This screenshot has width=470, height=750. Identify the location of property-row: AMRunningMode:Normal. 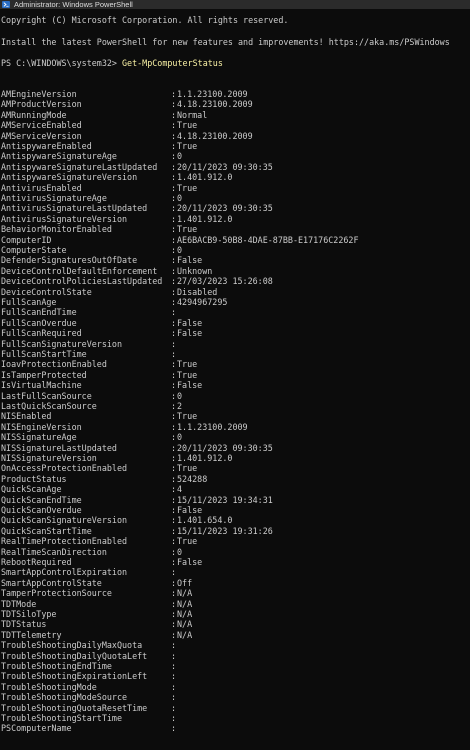
(104, 115).